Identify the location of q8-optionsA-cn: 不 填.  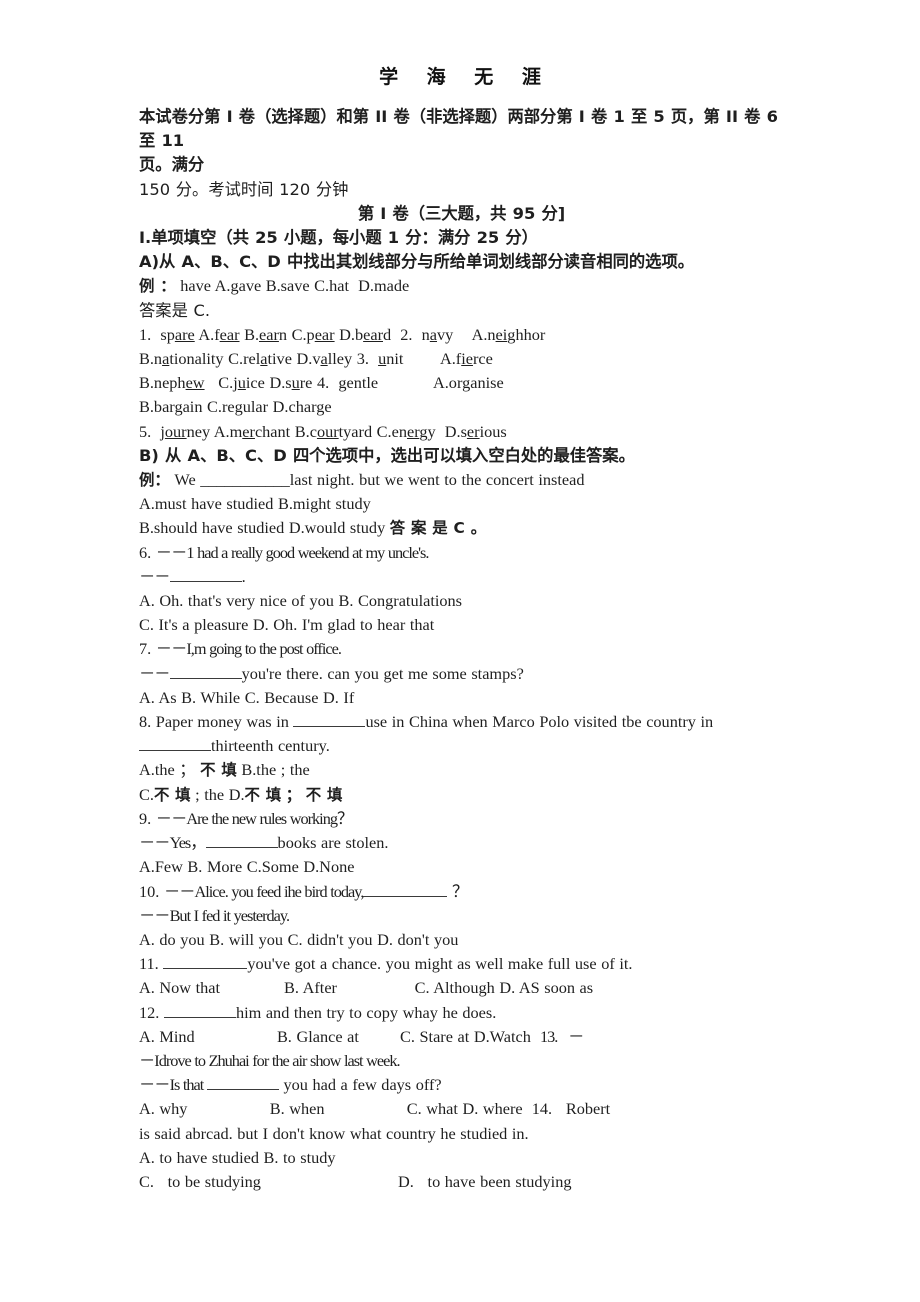
(218, 770).